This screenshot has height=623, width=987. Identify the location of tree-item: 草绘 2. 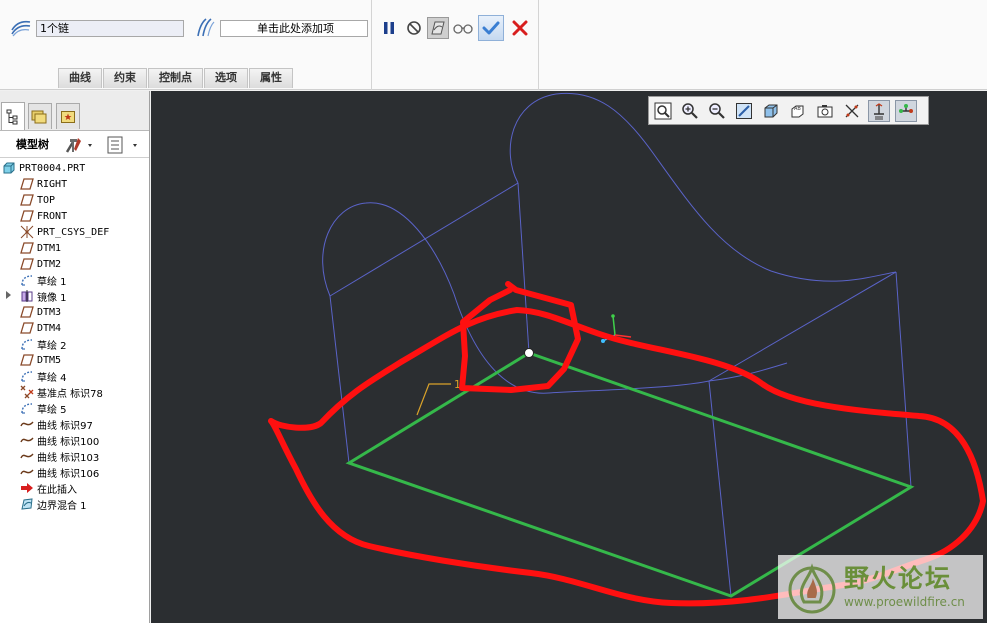
(74, 344).